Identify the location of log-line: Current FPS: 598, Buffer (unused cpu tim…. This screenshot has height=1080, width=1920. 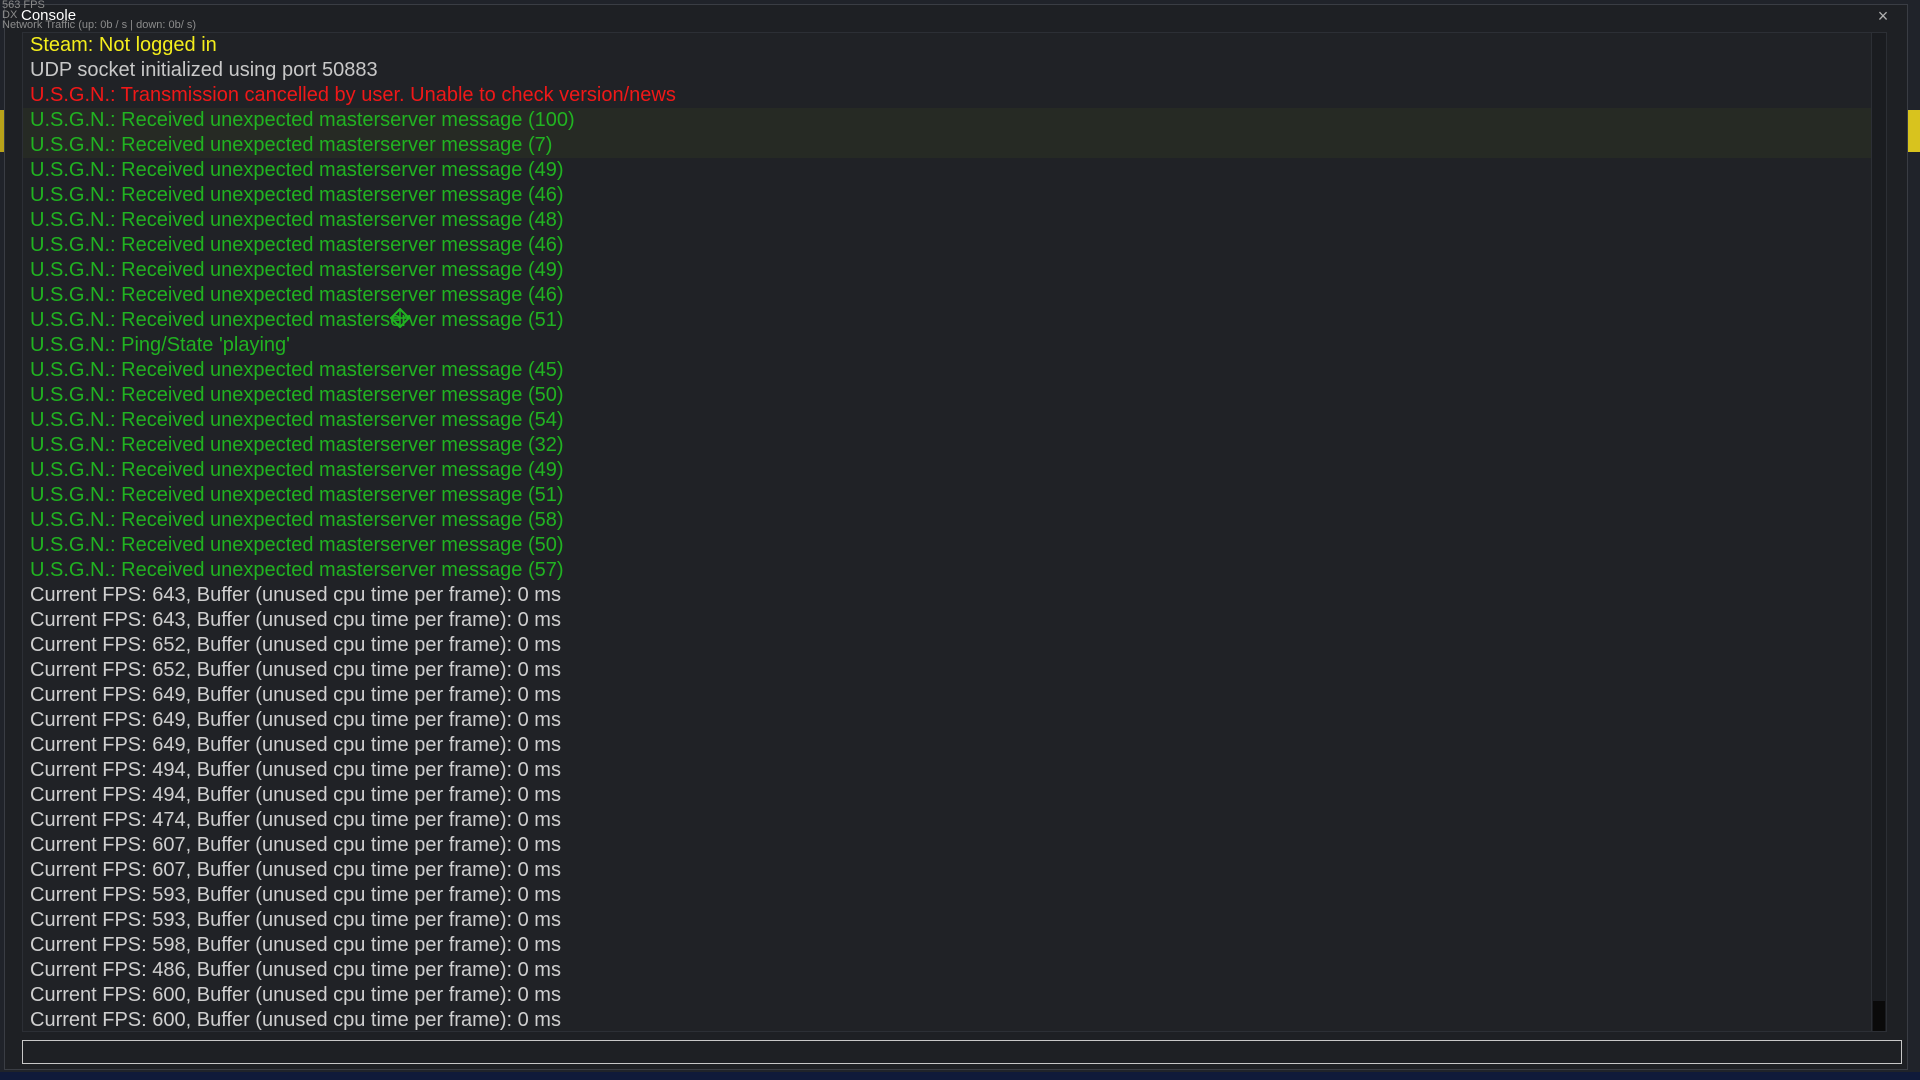
(295, 945).